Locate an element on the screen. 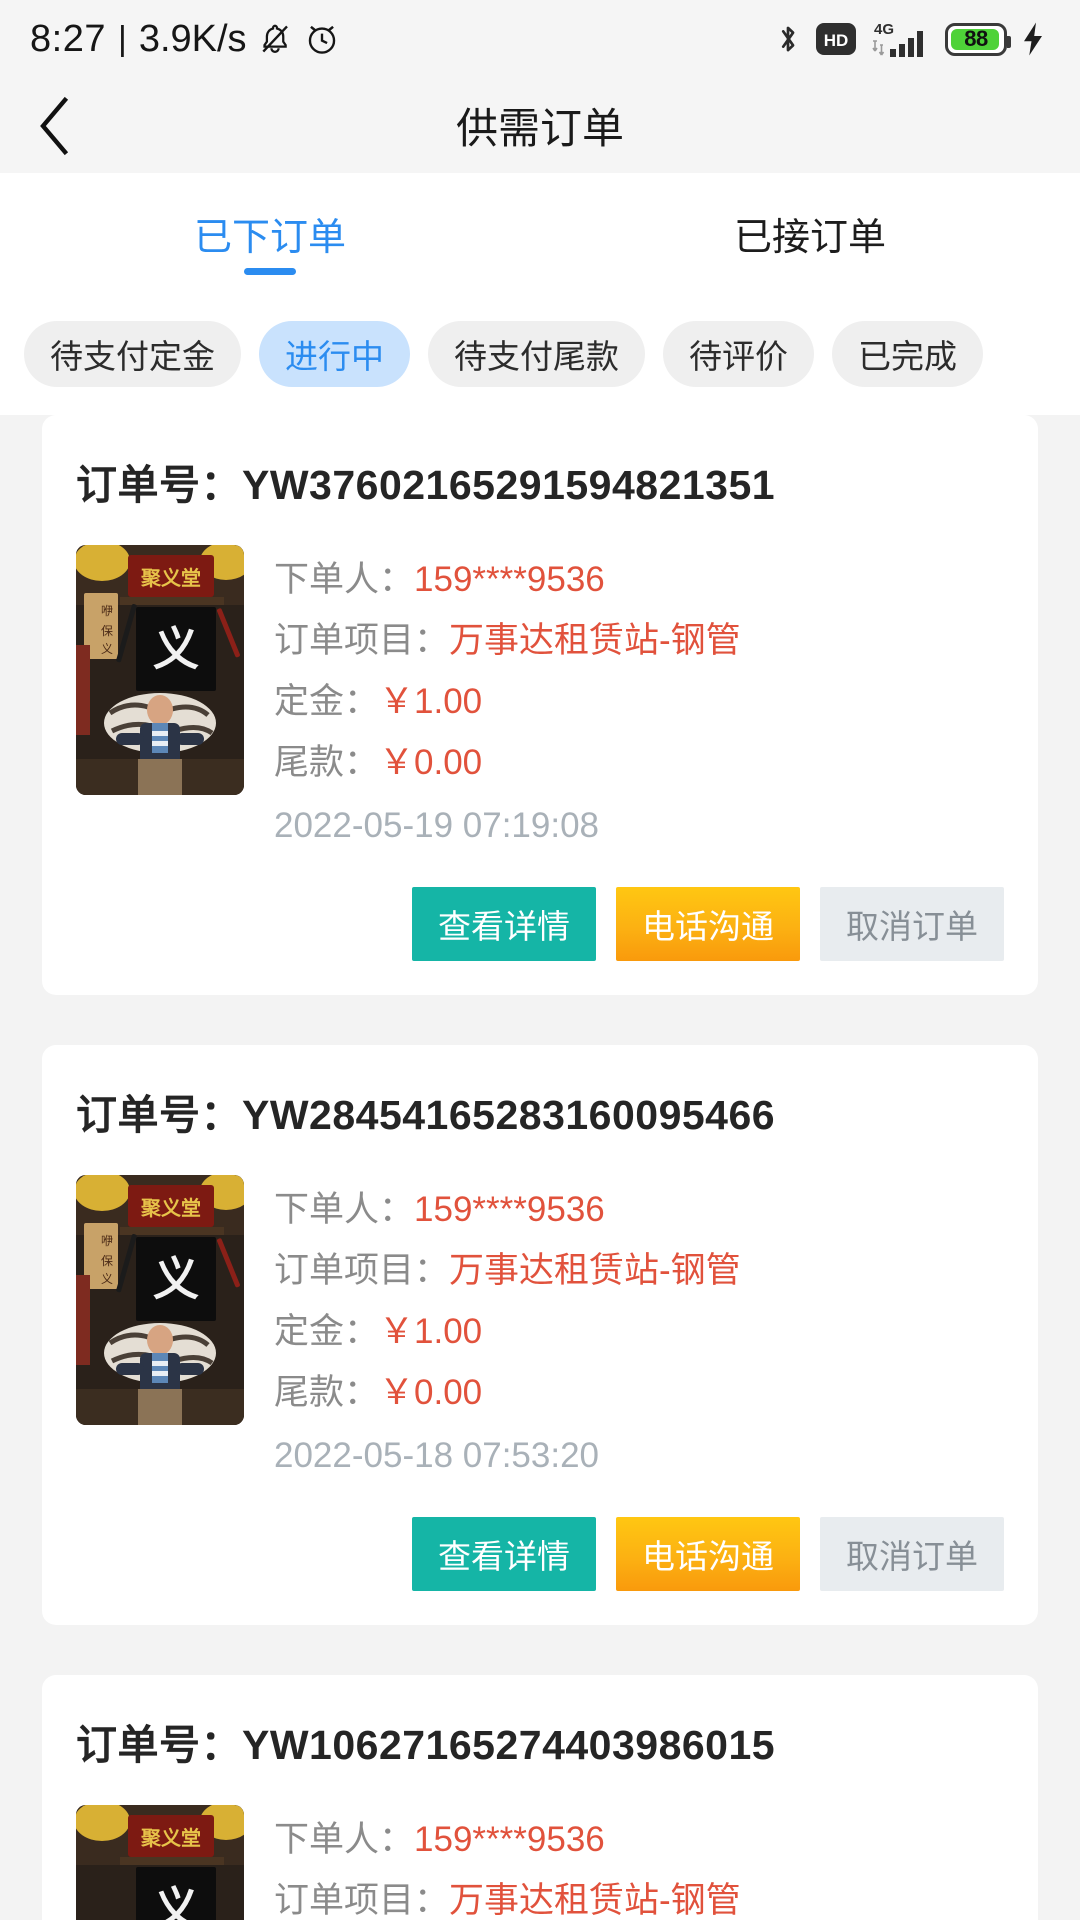  filter-chip-pending-balance: 待支付尾款 is located at coordinates (536, 354).